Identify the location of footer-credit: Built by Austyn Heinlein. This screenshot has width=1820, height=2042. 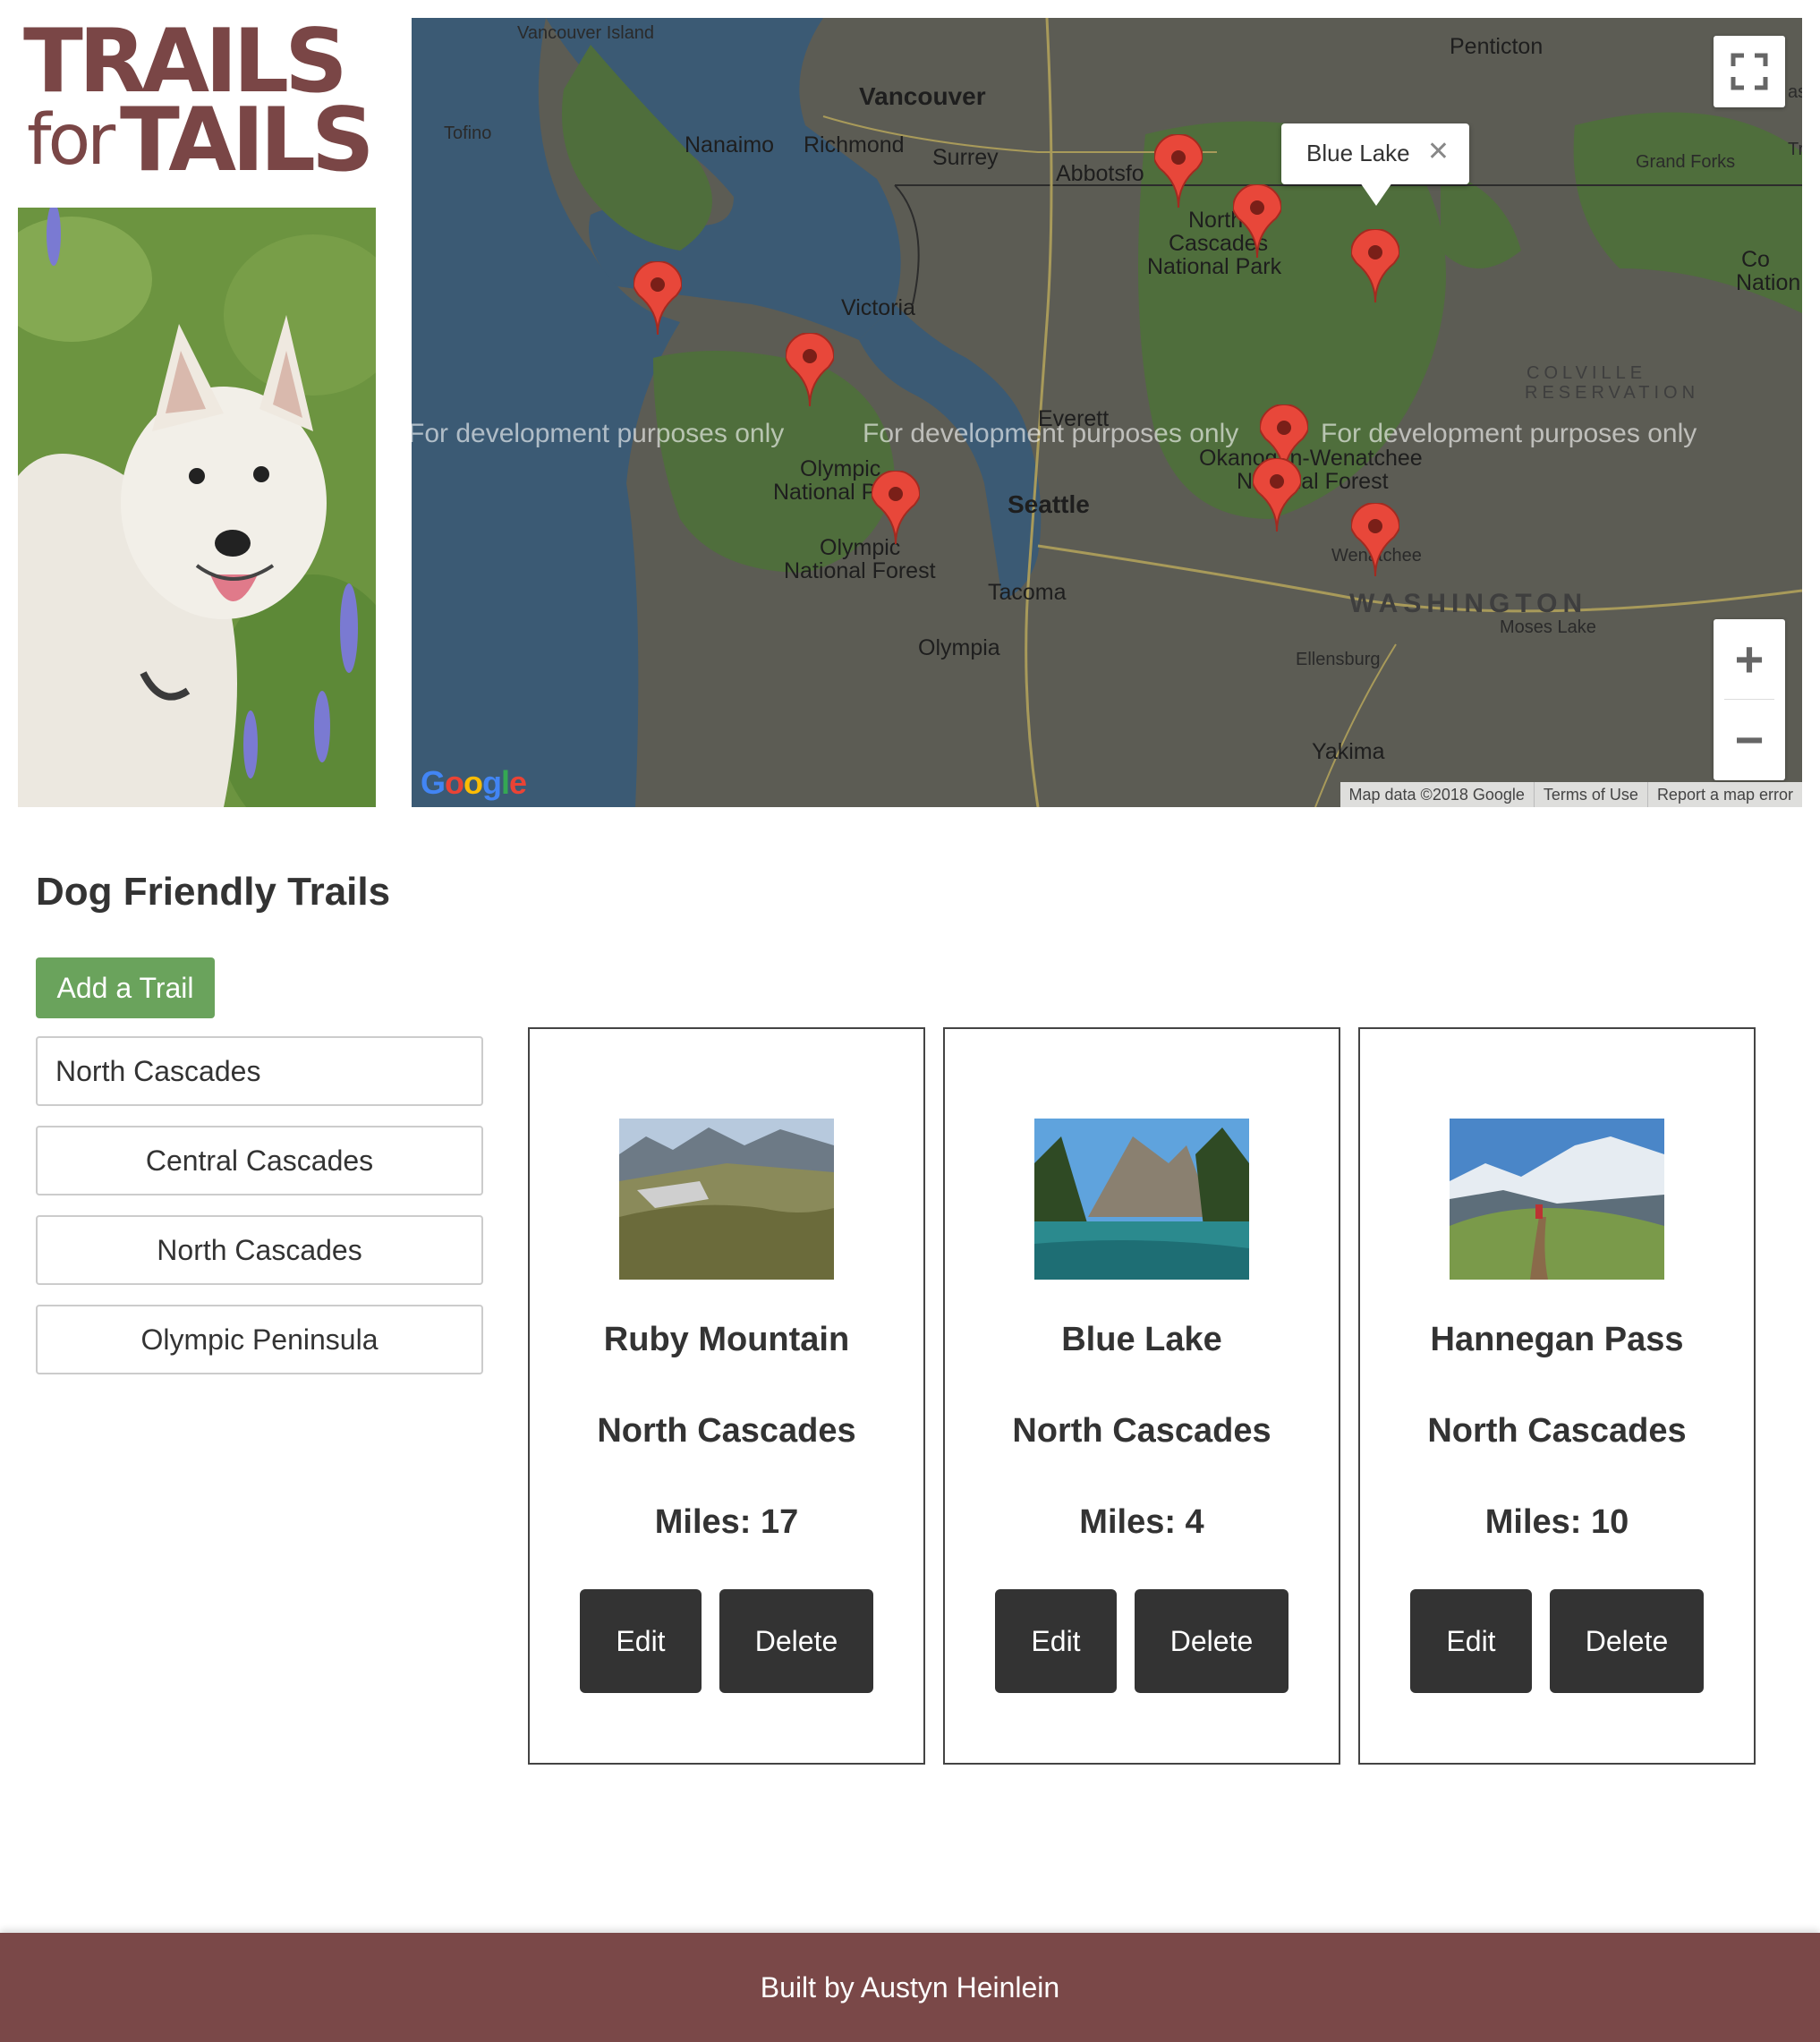
(910, 1987).